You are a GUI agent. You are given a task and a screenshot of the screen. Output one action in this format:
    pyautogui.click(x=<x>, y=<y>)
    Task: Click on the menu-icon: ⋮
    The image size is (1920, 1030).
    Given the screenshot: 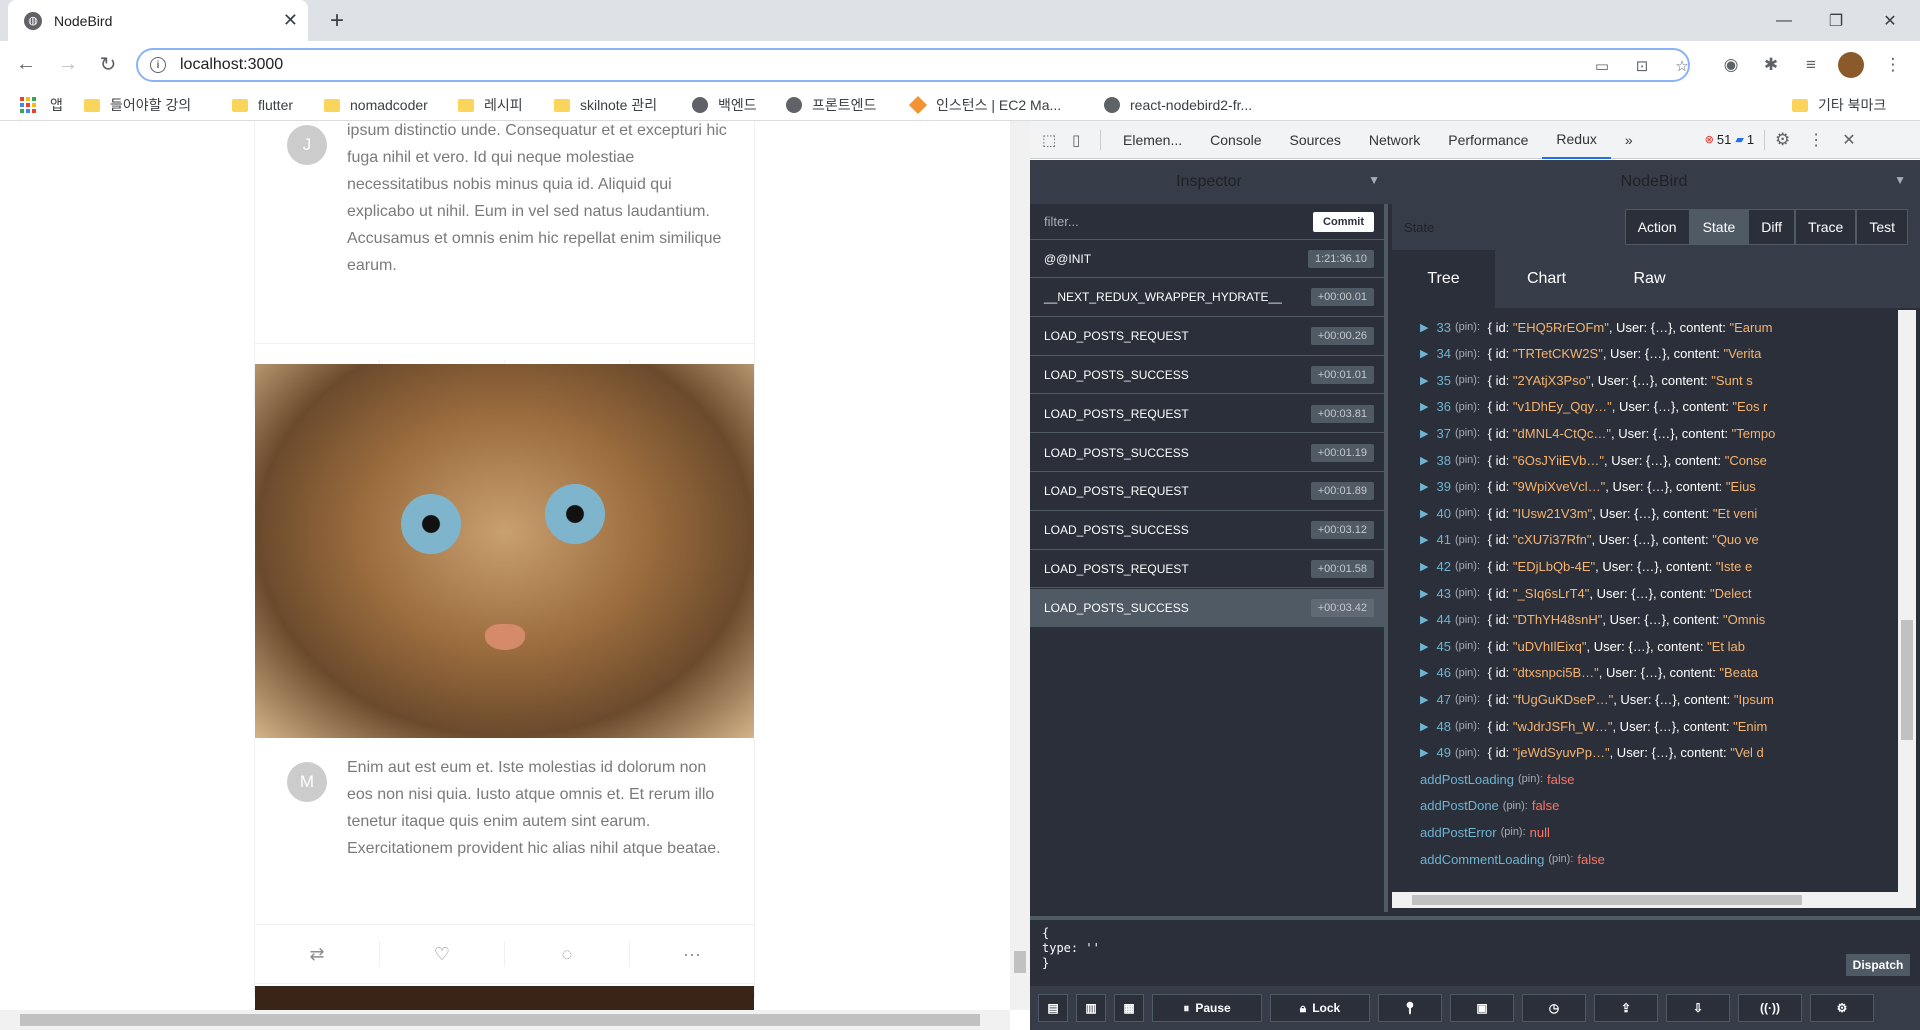 What is the action you would take?
    pyautogui.click(x=1893, y=65)
    